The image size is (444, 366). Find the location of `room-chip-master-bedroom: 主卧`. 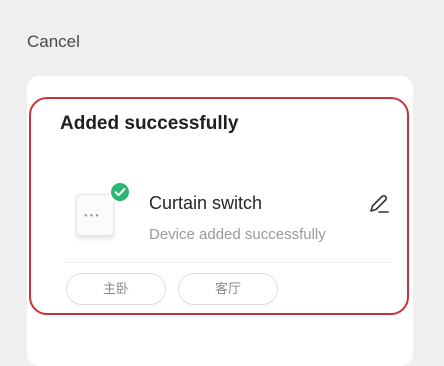

room-chip-master-bedroom: 主卧 is located at coordinates (116, 289).